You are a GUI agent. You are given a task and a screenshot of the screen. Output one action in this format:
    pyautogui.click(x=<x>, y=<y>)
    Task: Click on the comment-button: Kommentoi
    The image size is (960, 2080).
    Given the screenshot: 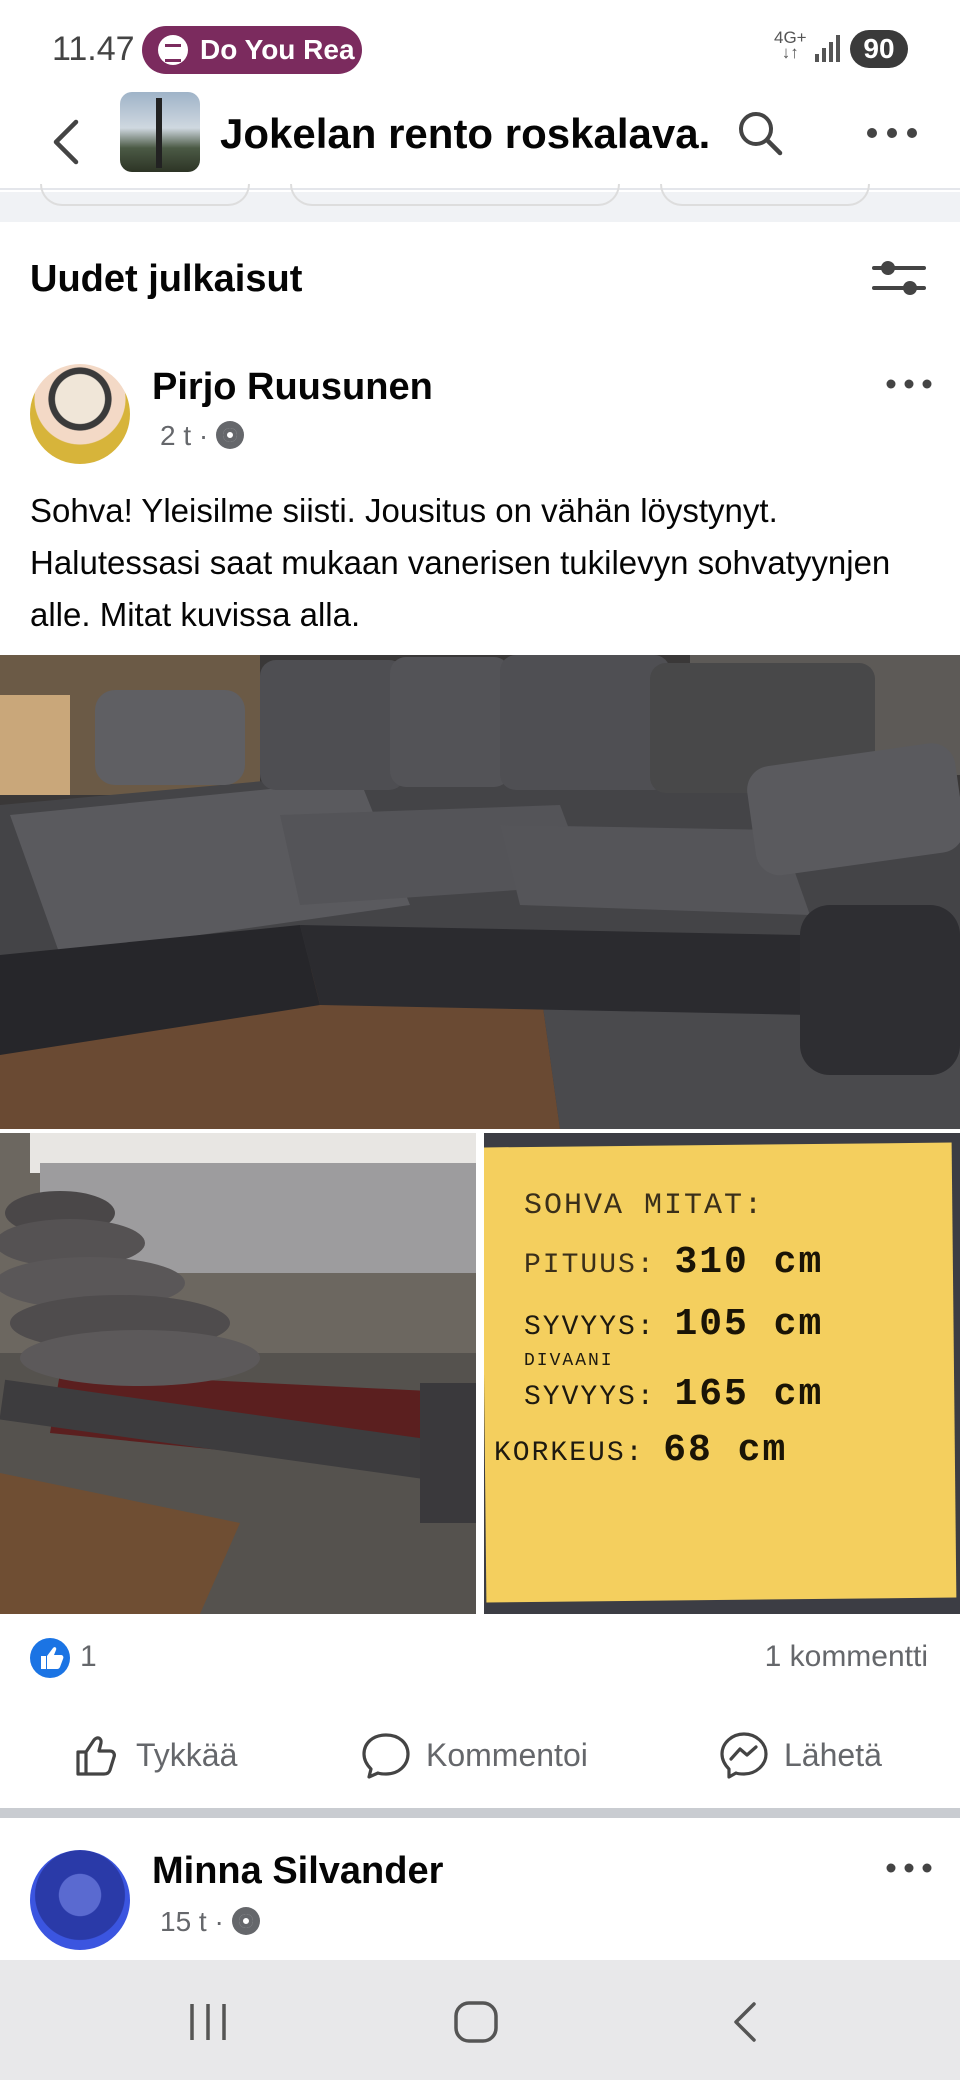 What is the action you would take?
    pyautogui.click(x=474, y=1755)
    